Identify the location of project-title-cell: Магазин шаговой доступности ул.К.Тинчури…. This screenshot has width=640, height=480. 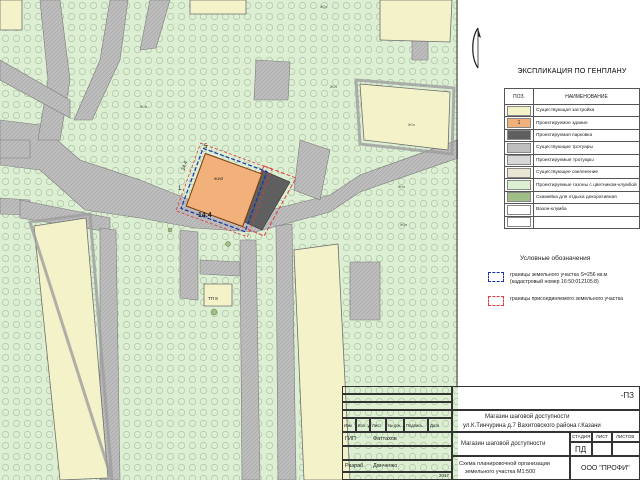
(546, 421).